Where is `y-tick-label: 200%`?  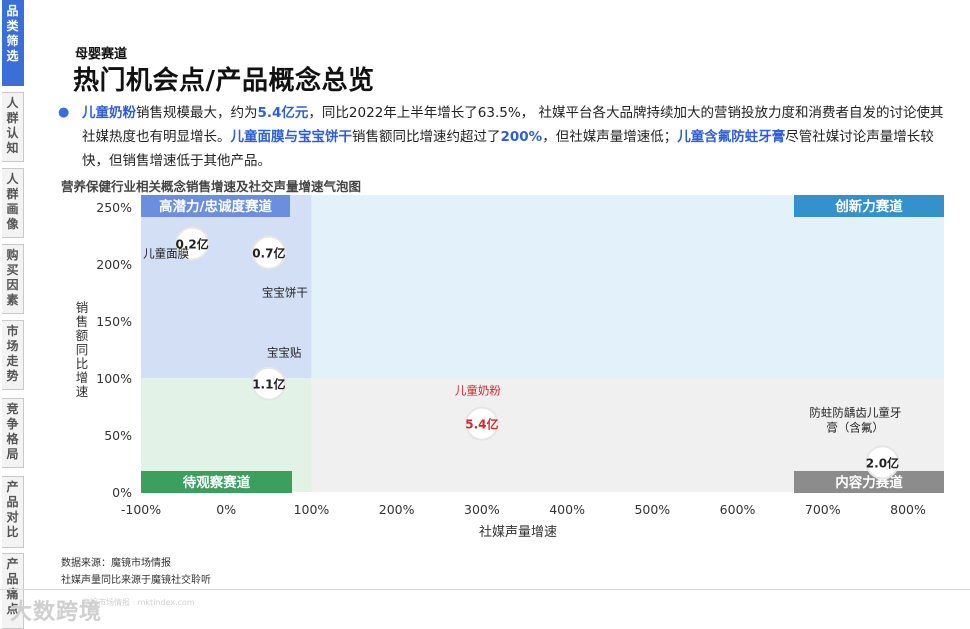 y-tick-label: 200% is located at coordinates (114, 264).